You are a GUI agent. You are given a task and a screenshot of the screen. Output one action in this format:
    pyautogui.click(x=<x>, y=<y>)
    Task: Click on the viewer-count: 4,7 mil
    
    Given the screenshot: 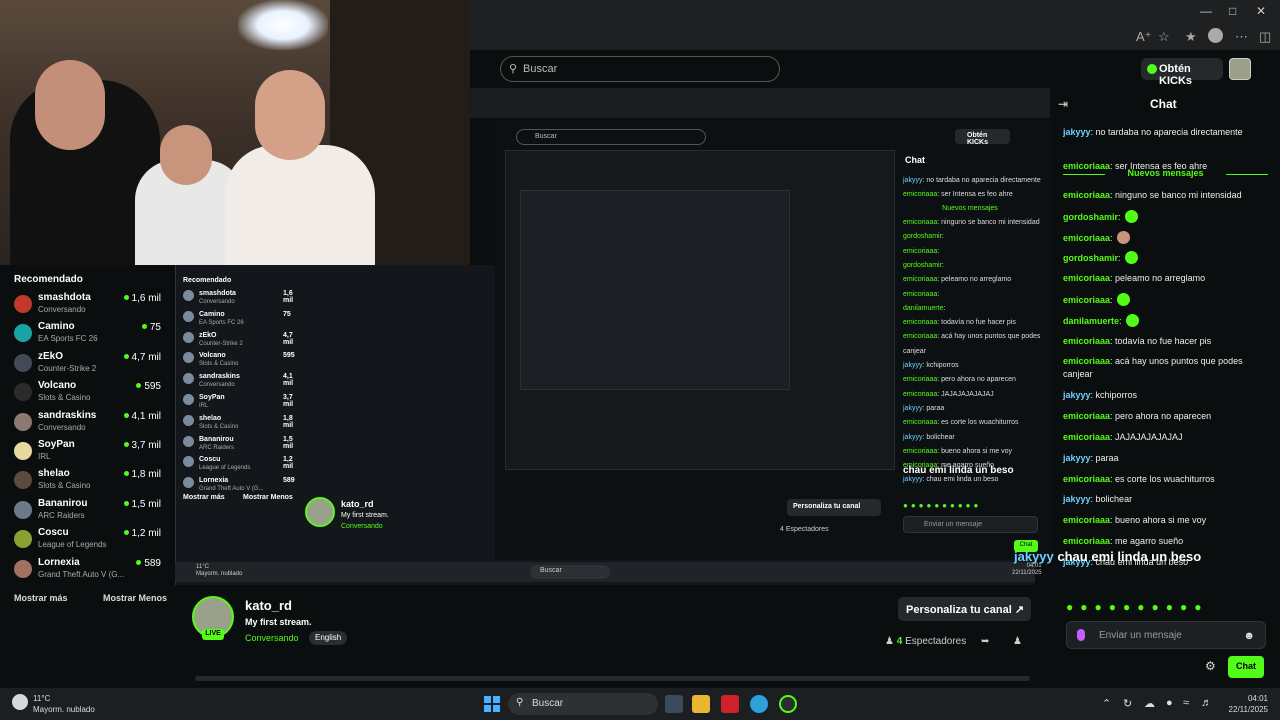 What is the action you would take?
    pyautogui.click(x=142, y=357)
    